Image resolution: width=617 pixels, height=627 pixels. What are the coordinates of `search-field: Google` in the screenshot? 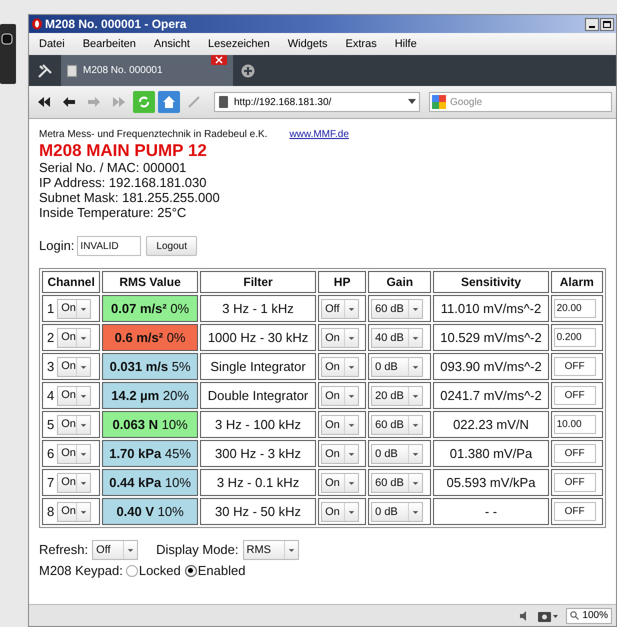 It's located at (520, 102).